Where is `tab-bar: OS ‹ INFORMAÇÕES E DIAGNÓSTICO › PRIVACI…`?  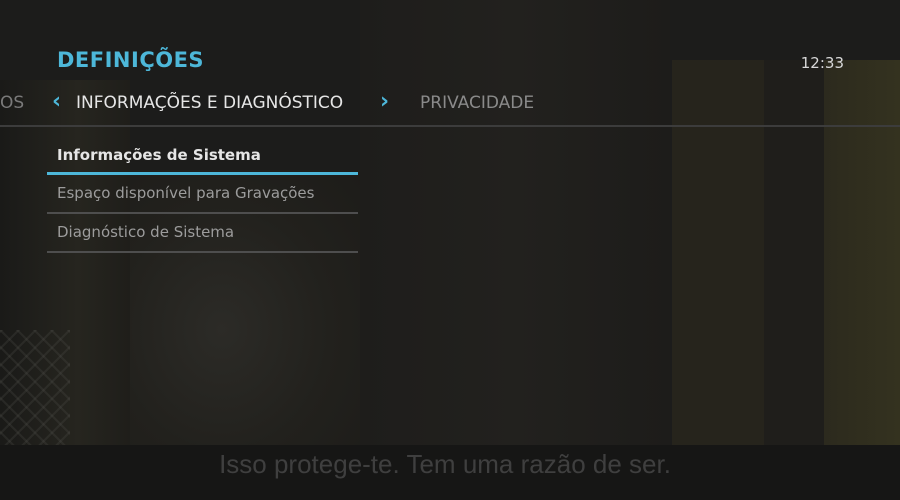
tab-bar: OS ‹ INFORMAÇÕES E DIAGNÓSTICO › PRIVACI… is located at coordinates (450, 104).